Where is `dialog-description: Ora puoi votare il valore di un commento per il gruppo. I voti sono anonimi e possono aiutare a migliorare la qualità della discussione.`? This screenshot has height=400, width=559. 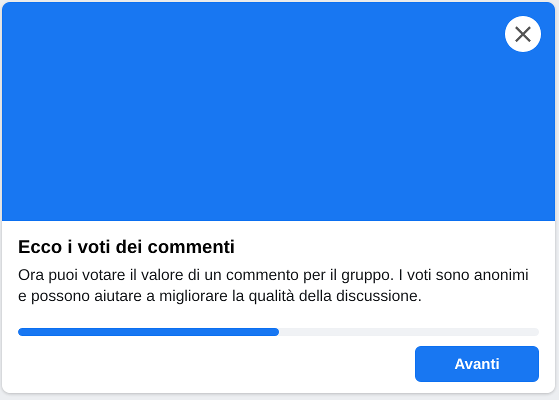
dialog-description: Ora puoi votare il valore di un commento per il gruppo. I voti sono anonimi e possono aiutare a migliorare la qualità della discussione. is located at coordinates (274, 286).